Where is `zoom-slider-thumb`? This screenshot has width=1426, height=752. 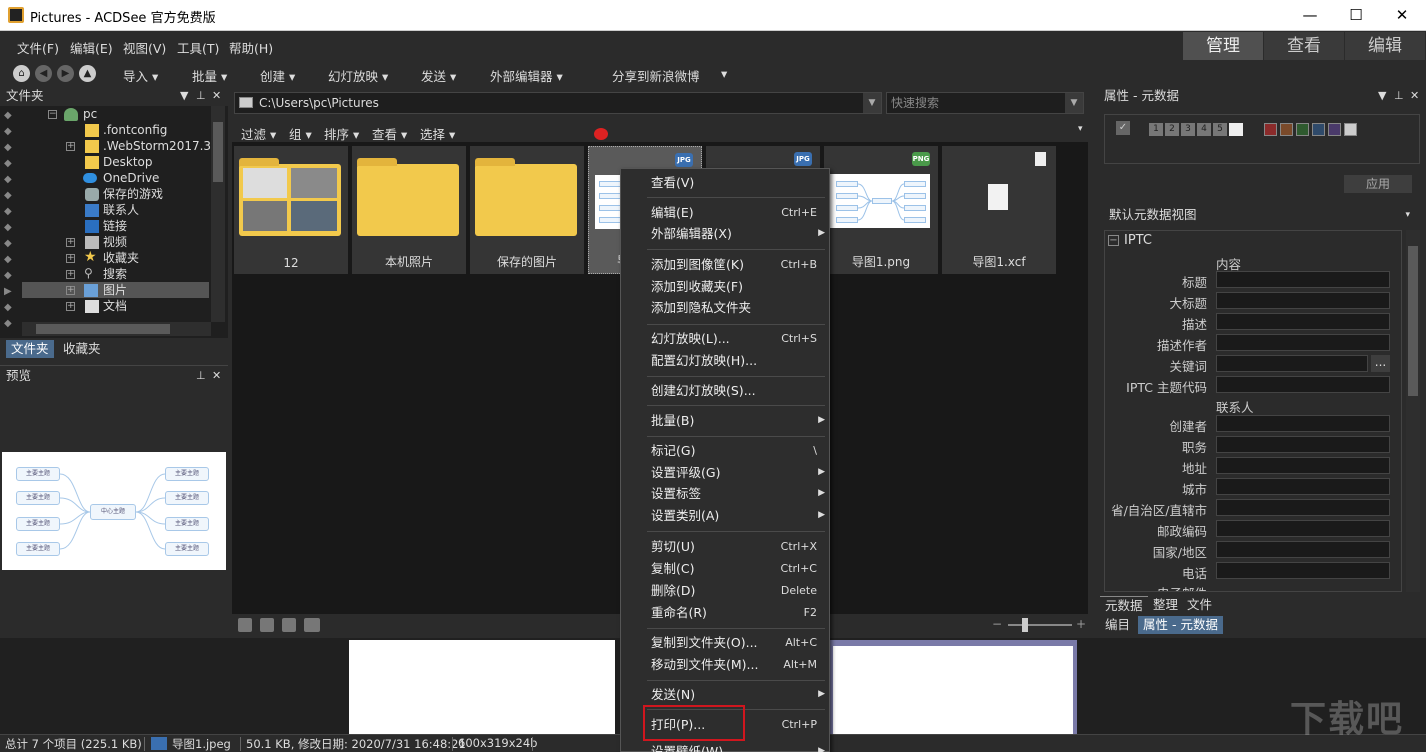 zoom-slider-thumb is located at coordinates (1025, 625).